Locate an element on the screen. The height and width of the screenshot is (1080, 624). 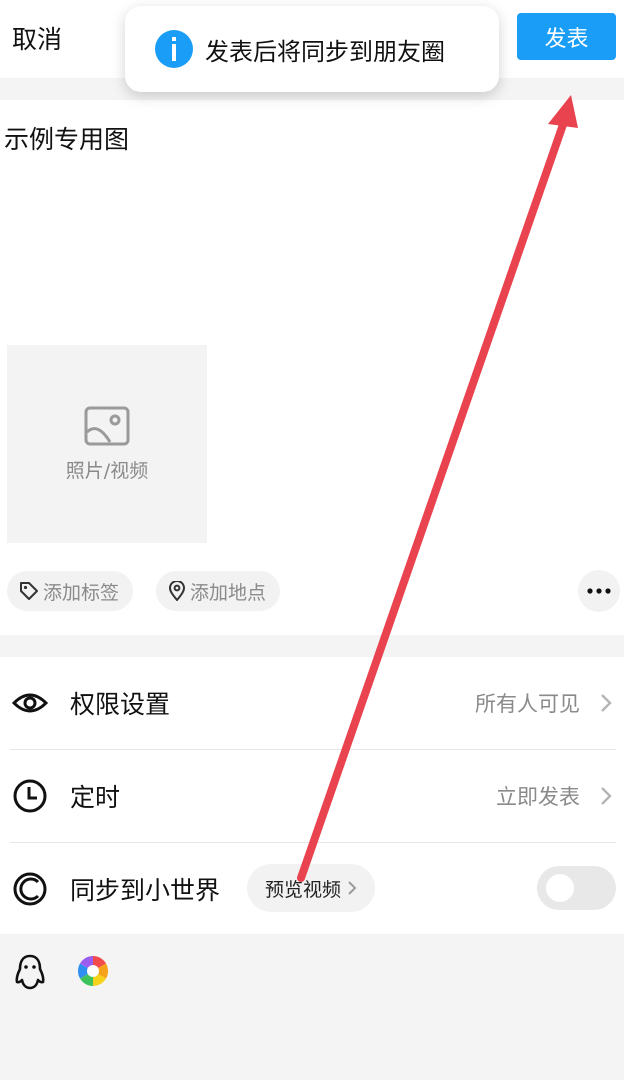
sync-label: 同步到小世界 is located at coordinates (145, 890).